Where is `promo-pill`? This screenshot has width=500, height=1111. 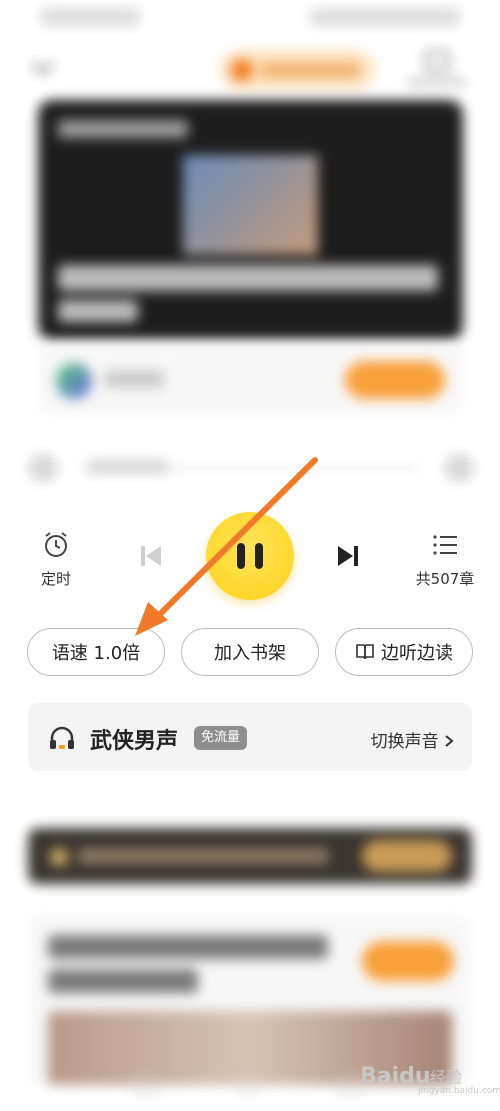
promo-pill is located at coordinates (297, 70).